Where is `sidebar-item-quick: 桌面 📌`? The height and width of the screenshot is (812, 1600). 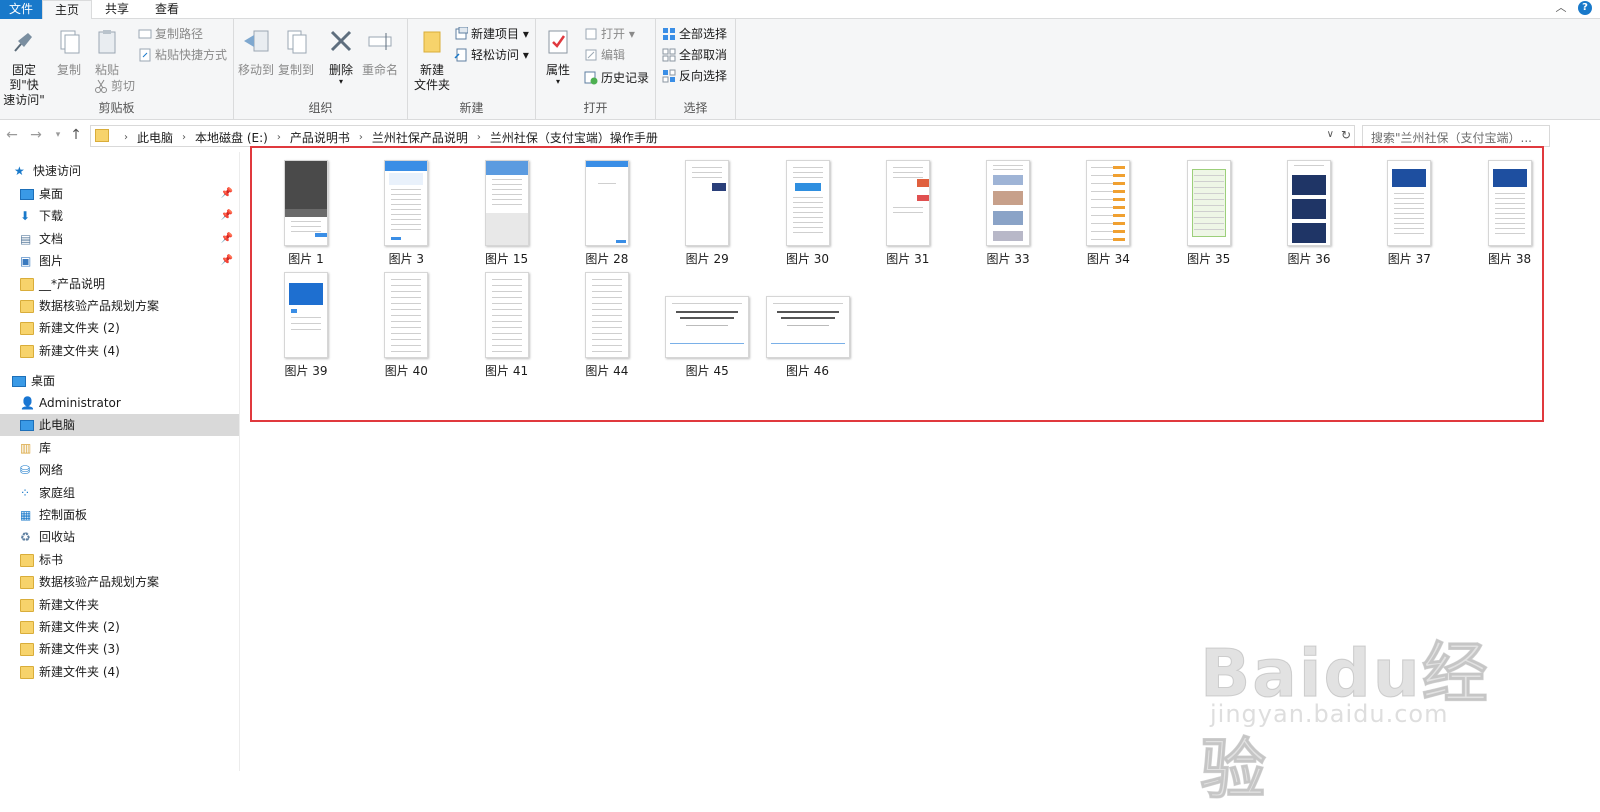 sidebar-item-quick: 桌面 📌 is located at coordinates (119, 194).